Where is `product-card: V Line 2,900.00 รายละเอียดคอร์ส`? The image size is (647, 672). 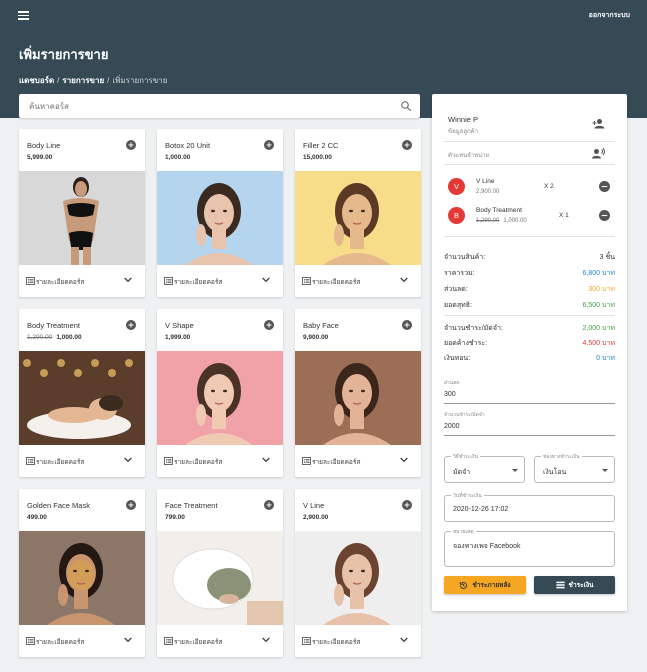
product-card: V Line 2,900.00 รายละเอียดคอร์ส is located at coordinates (358, 573).